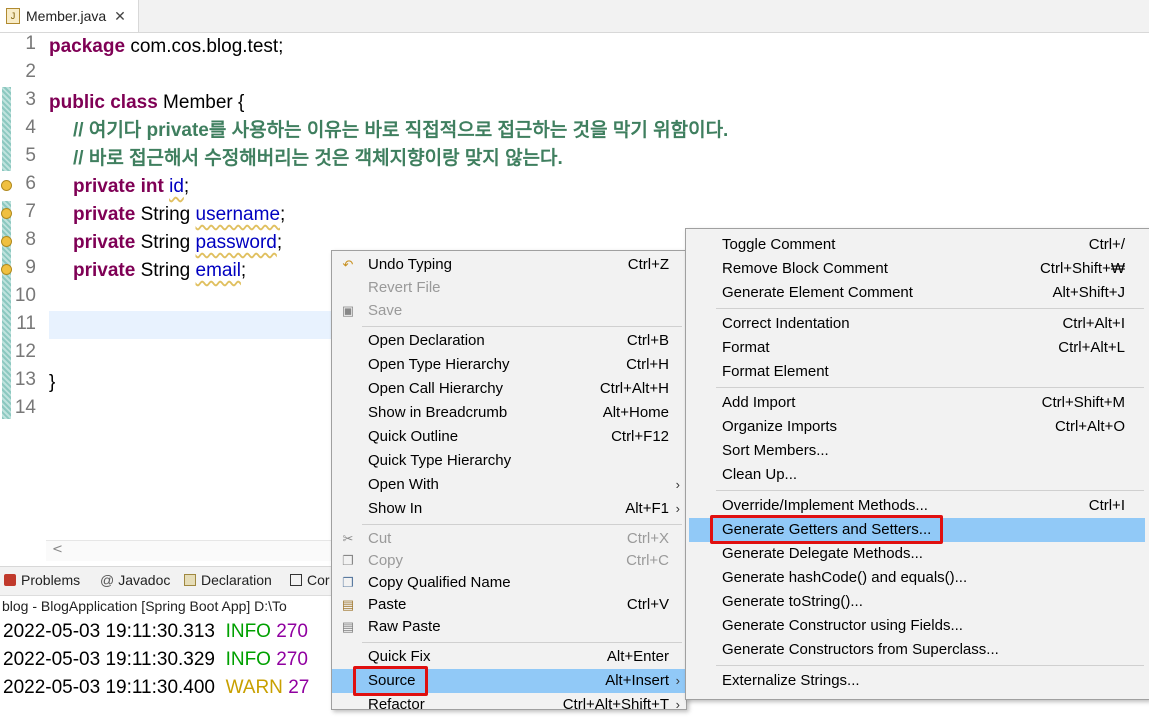  I want to click on console-icon, so click(296, 580).